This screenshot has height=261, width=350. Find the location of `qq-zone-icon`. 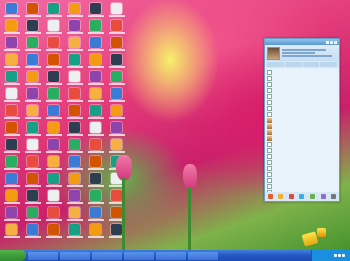

qq-zone-icon is located at coordinates (291, 196).